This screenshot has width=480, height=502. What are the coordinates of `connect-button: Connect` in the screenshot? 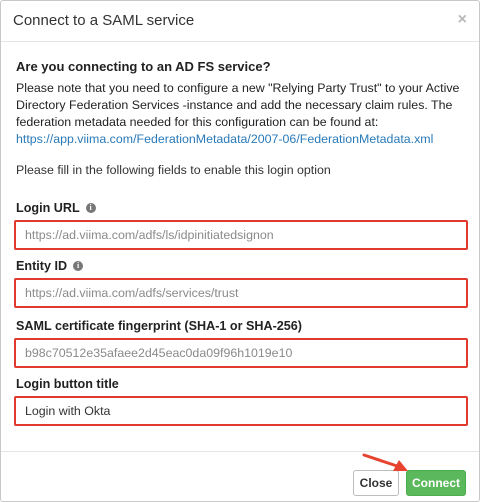 It's located at (436, 483).